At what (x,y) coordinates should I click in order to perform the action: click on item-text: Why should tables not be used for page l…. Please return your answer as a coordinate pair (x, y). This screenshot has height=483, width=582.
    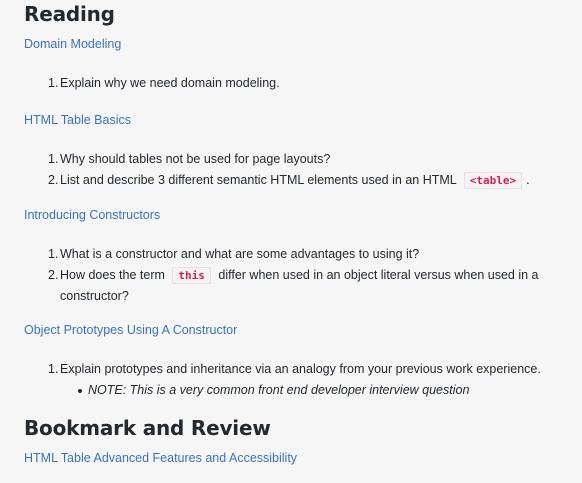
    Looking at the image, I should click on (195, 159).